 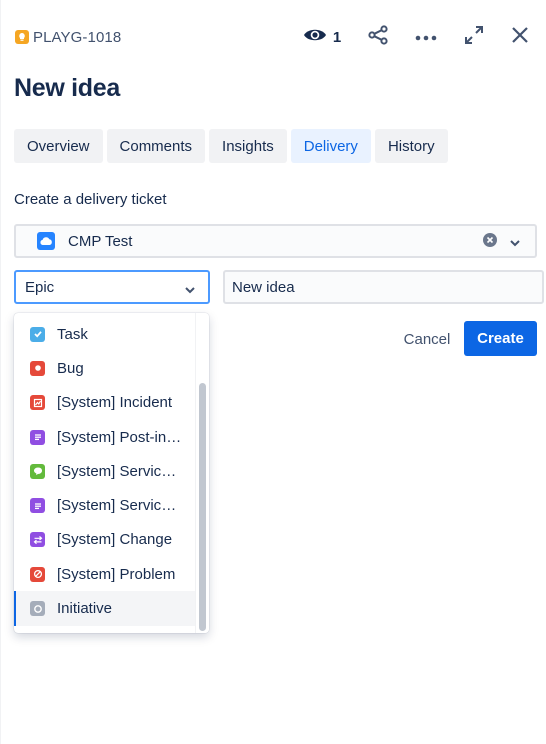 I want to click on close-icon, so click(x=520, y=37).